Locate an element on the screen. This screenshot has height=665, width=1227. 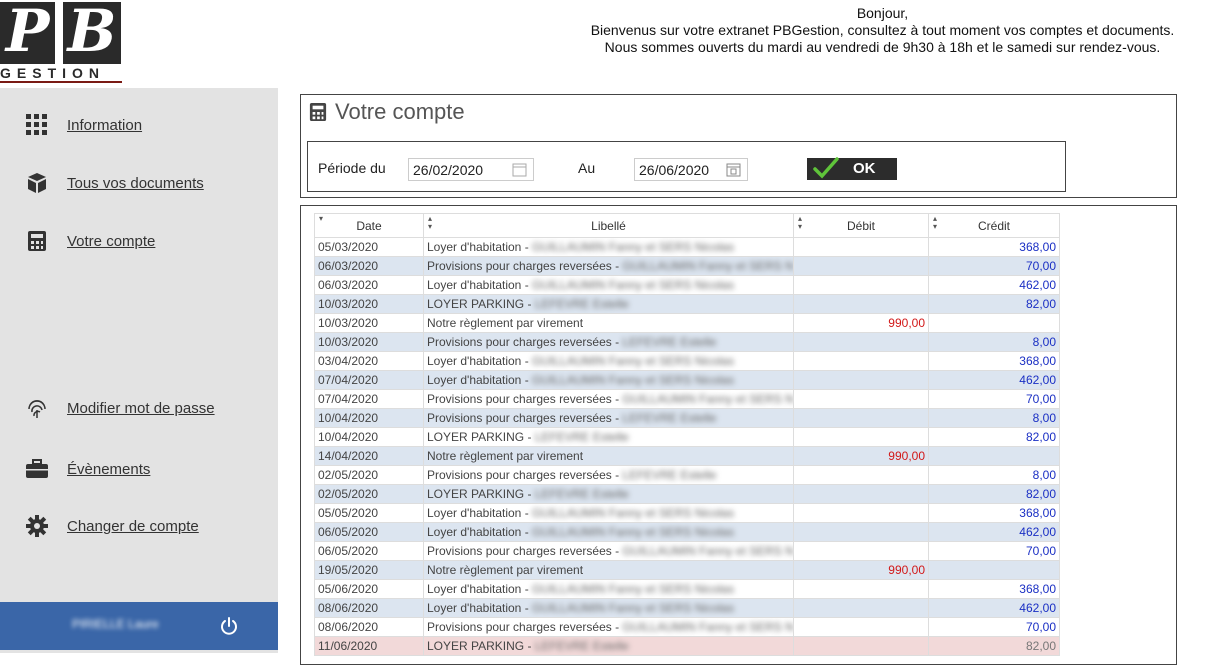
grid-icon is located at coordinates (37, 125).